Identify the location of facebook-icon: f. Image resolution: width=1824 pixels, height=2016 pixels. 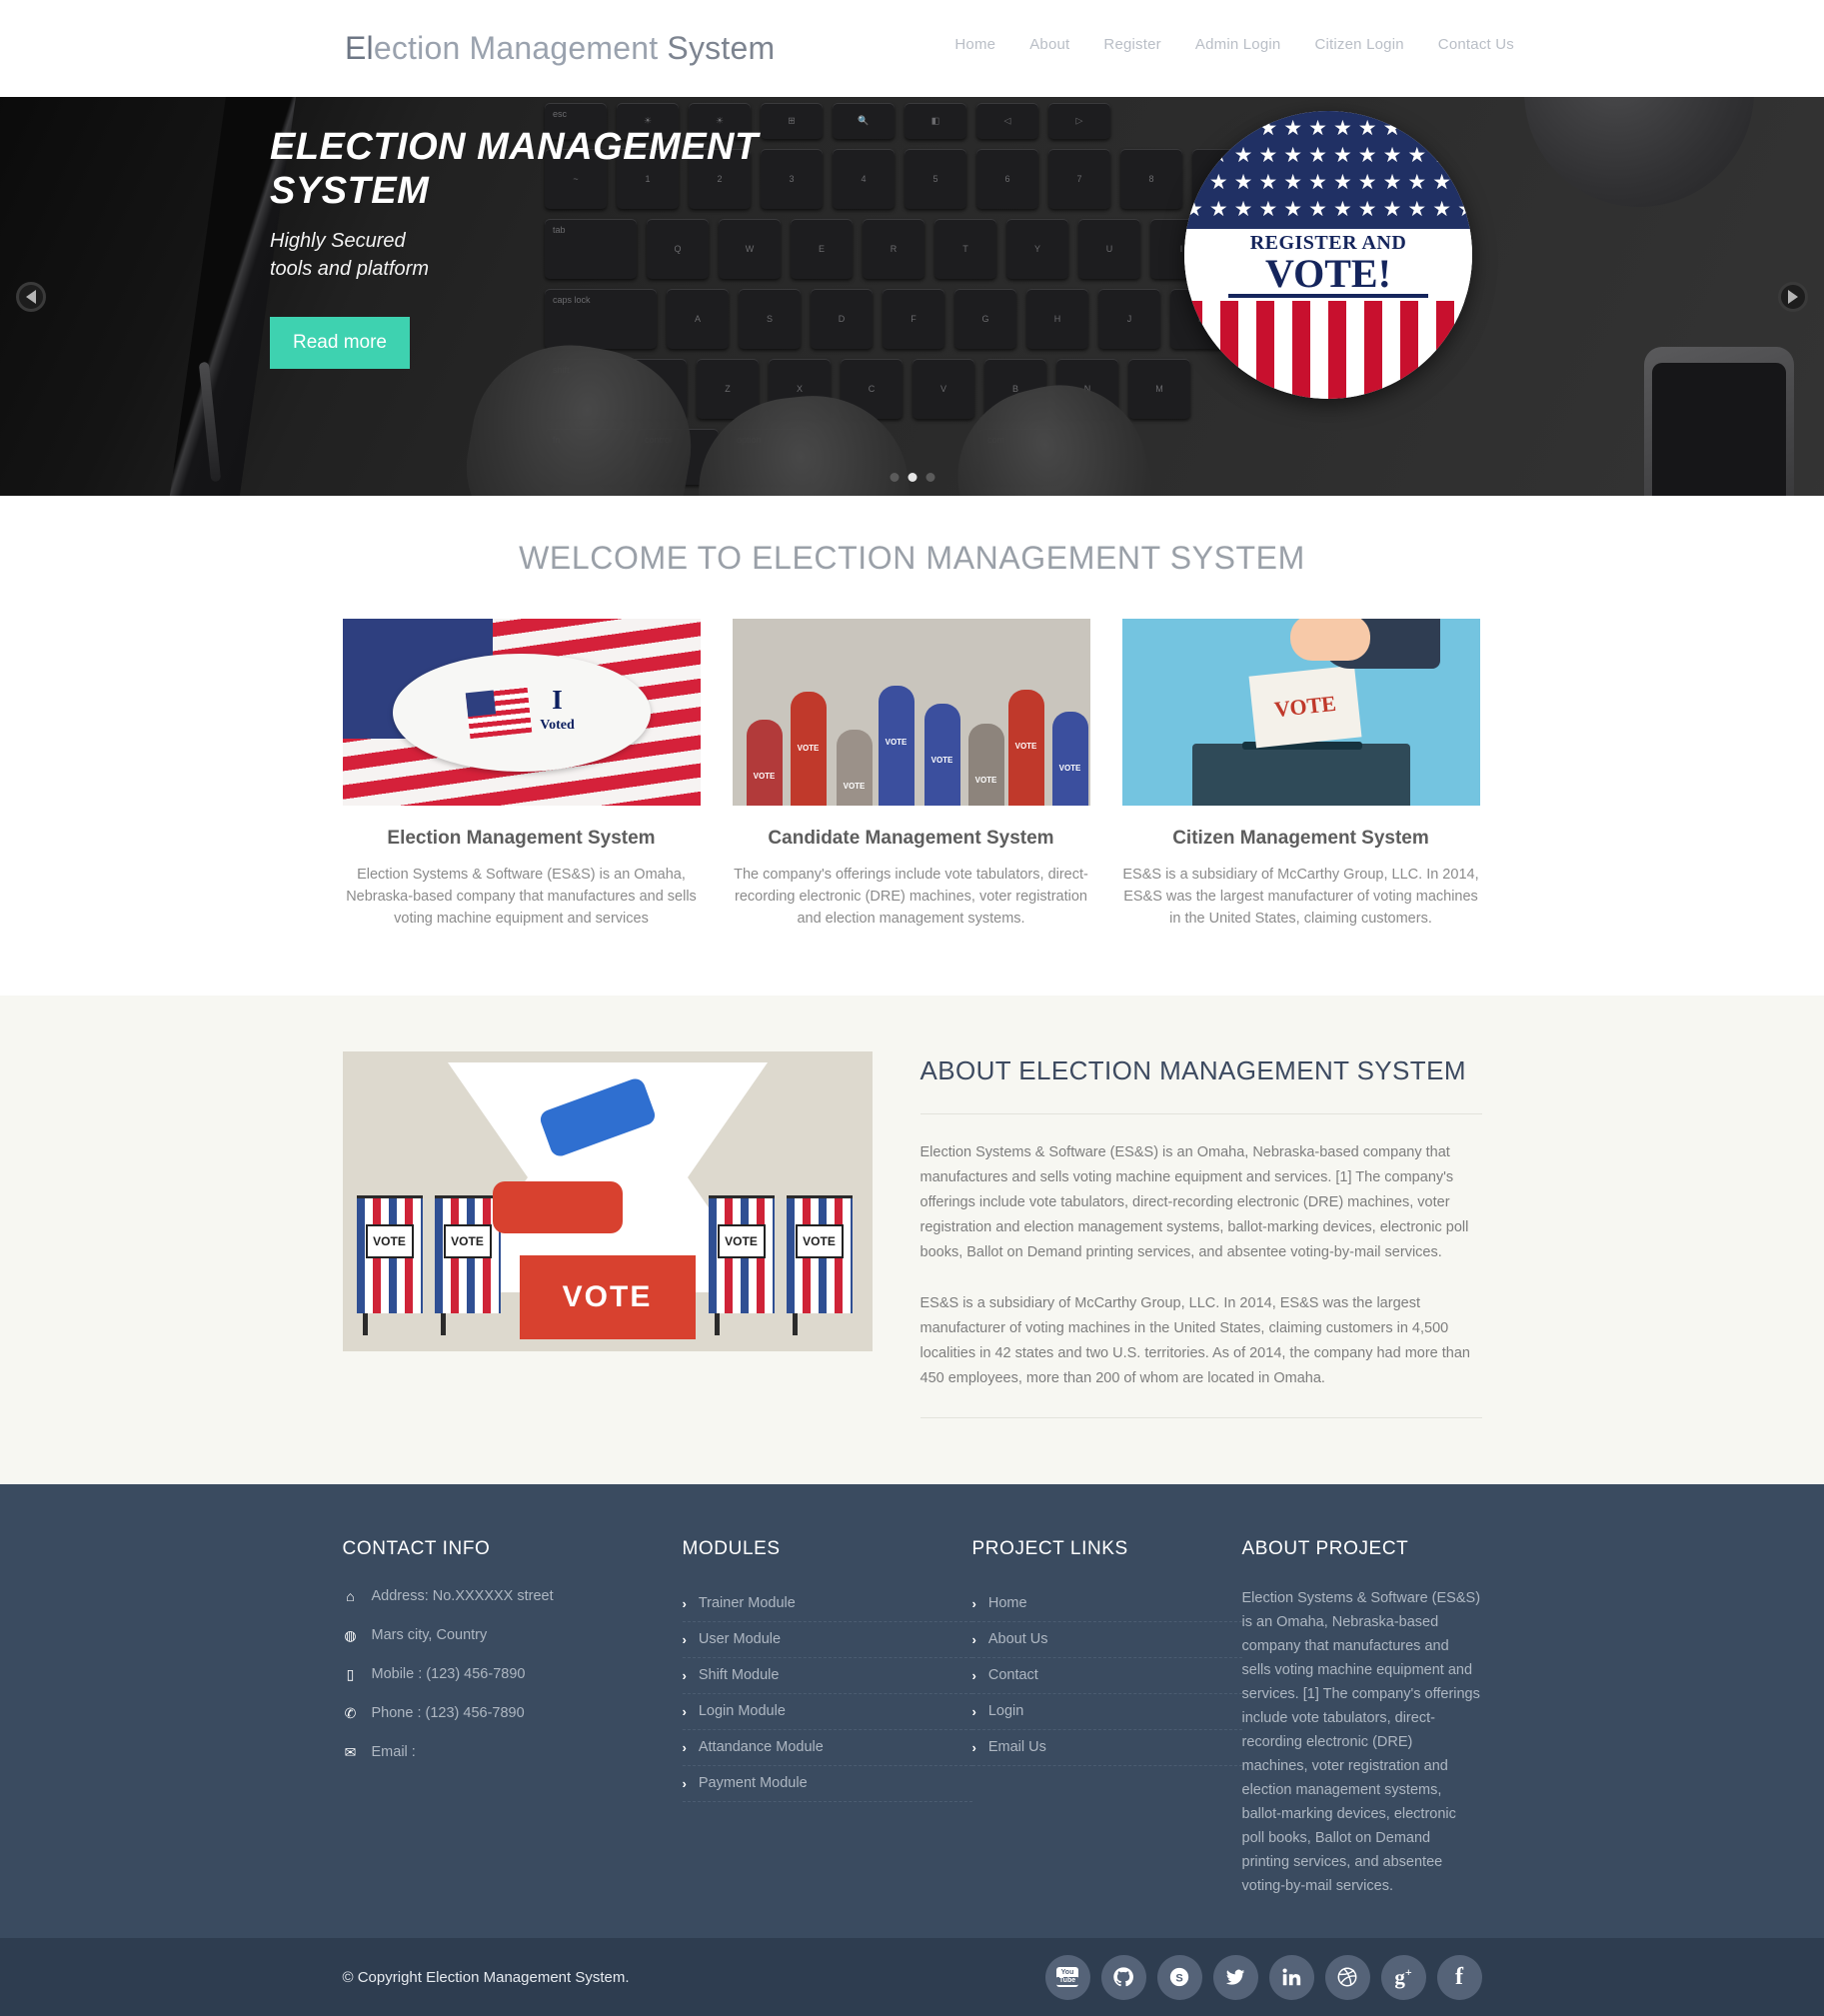
(1459, 1977).